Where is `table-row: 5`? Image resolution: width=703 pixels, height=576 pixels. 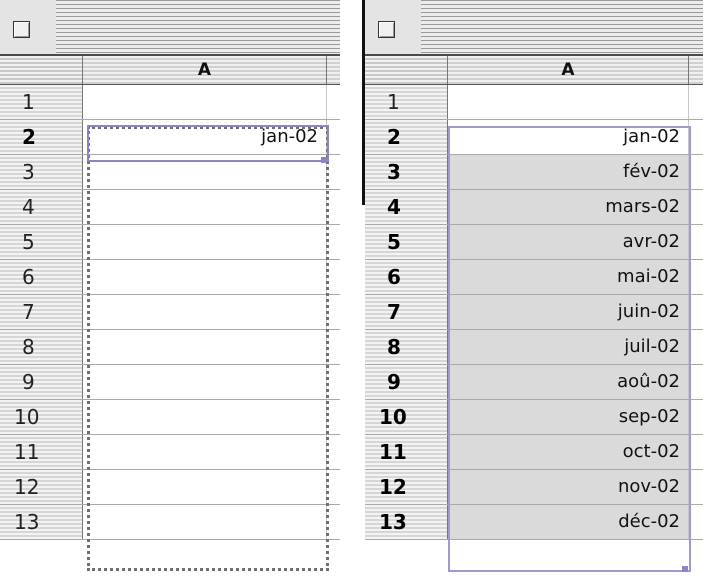 table-row: 5 is located at coordinates (170, 242).